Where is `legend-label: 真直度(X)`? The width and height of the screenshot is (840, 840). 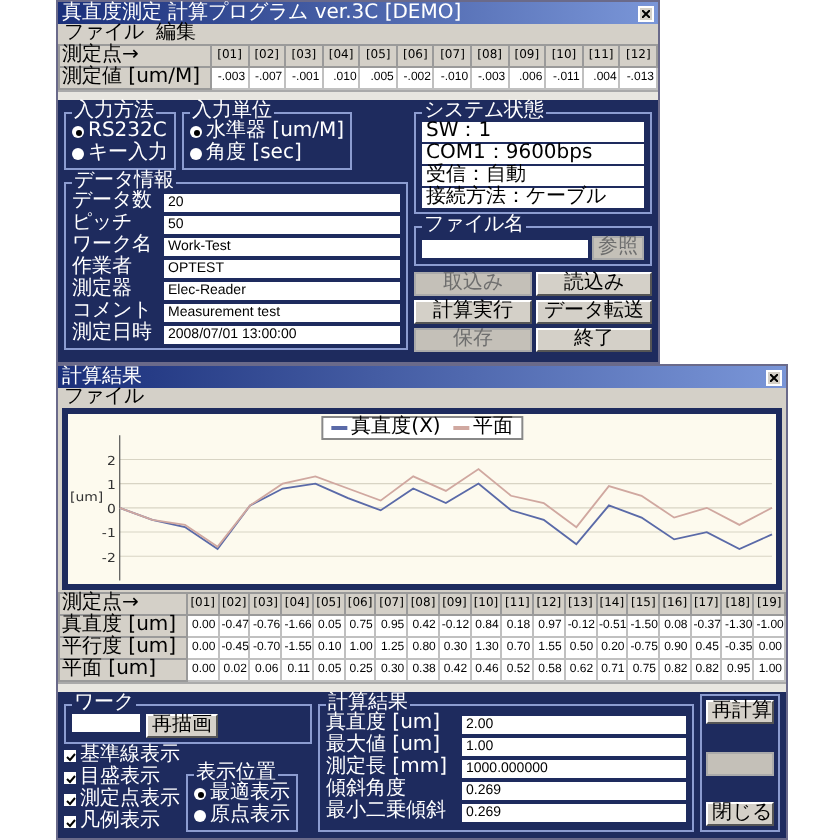
legend-label: 真直度(X) is located at coordinates (396, 428).